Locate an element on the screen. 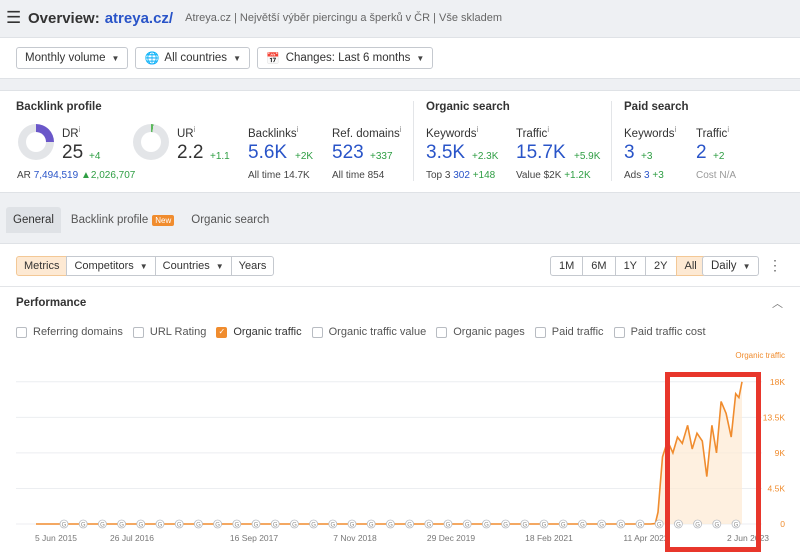  checkbox-paid-traffic: Paid traffic is located at coordinates (569, 332).